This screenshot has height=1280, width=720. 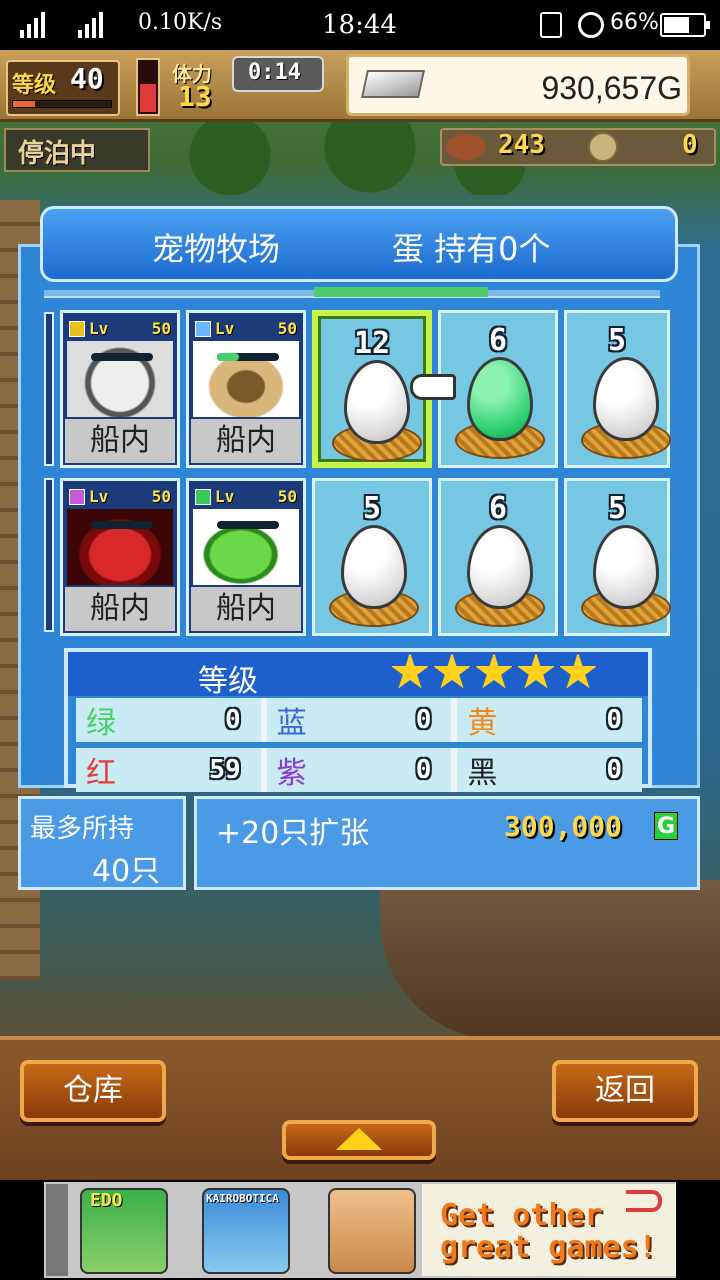 What do you see at coordinates (521, 145) in the screenshot?
I see `food-value: 243` at bounding box center [521, 145].